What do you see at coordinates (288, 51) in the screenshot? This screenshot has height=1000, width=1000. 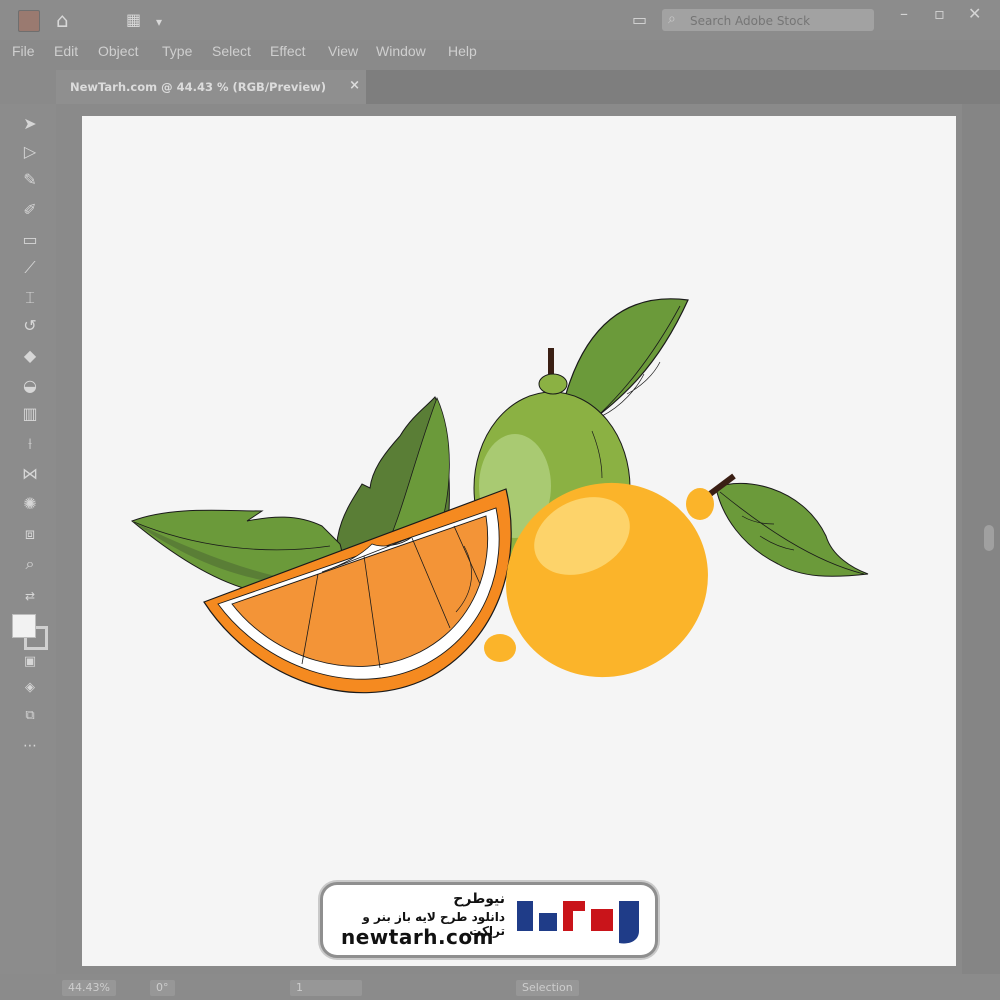 I see `menu-effect: Effect` at bounding box center [288, 51].